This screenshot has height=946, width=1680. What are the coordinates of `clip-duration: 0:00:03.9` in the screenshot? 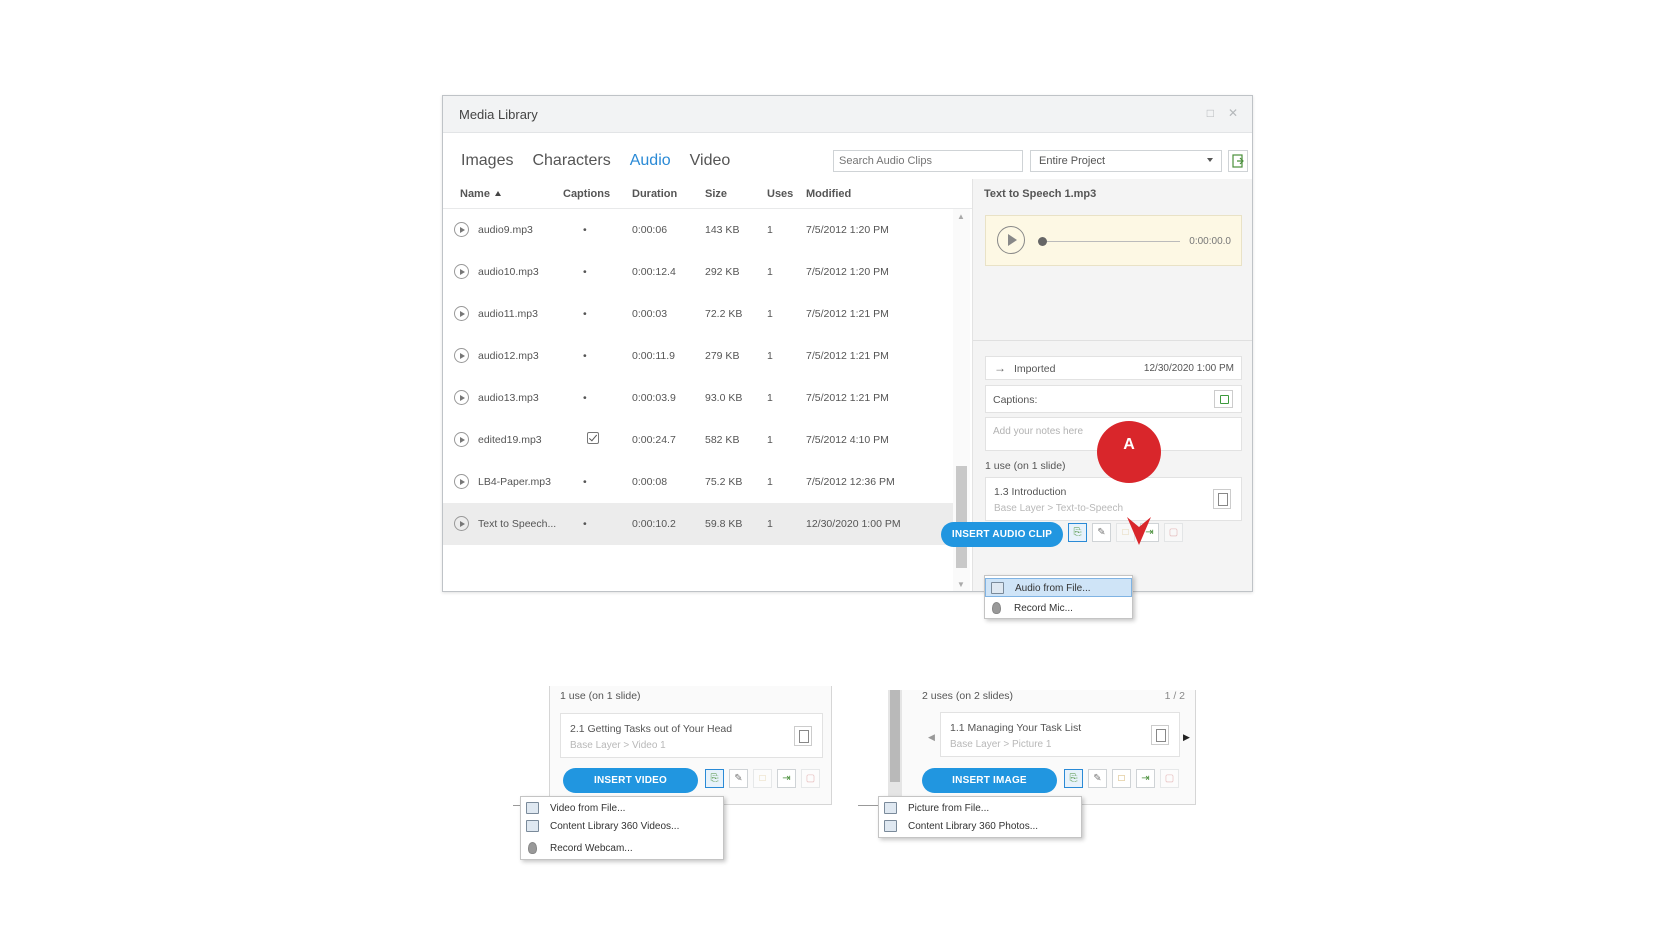 It's located at (654, 398).